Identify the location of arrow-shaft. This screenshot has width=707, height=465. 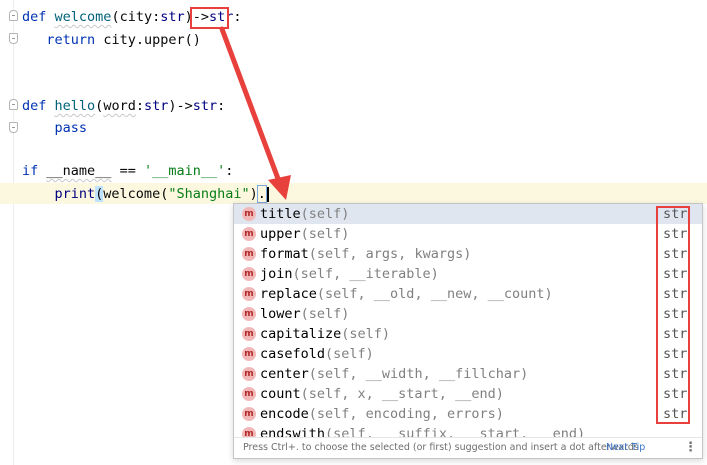
(251, 106).